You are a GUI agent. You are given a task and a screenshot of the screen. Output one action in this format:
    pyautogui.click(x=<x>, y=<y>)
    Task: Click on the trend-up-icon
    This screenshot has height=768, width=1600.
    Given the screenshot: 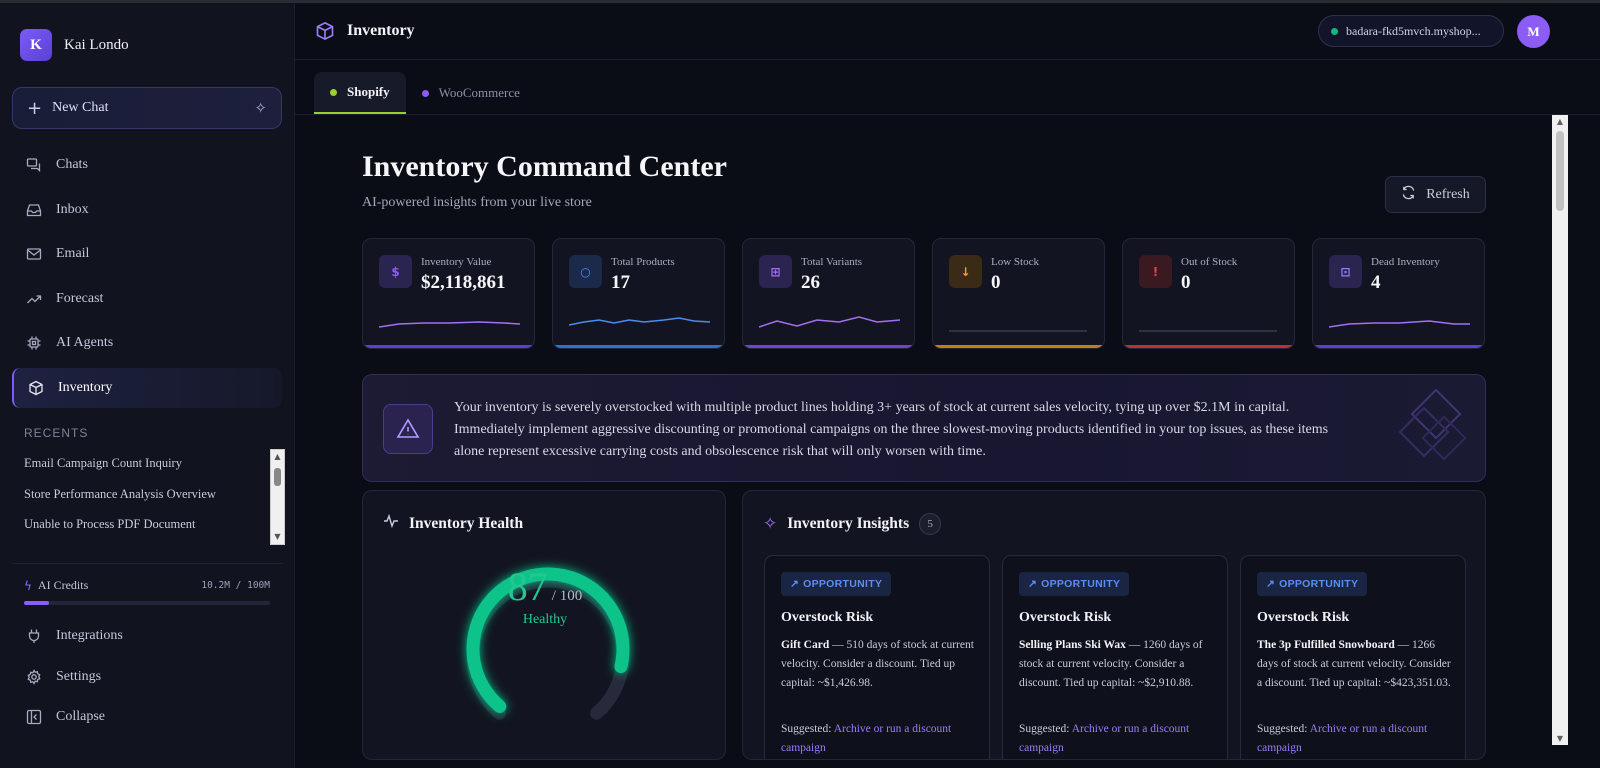 What is the action you would take?
    pyautogui.click(x=34, y=299)
    